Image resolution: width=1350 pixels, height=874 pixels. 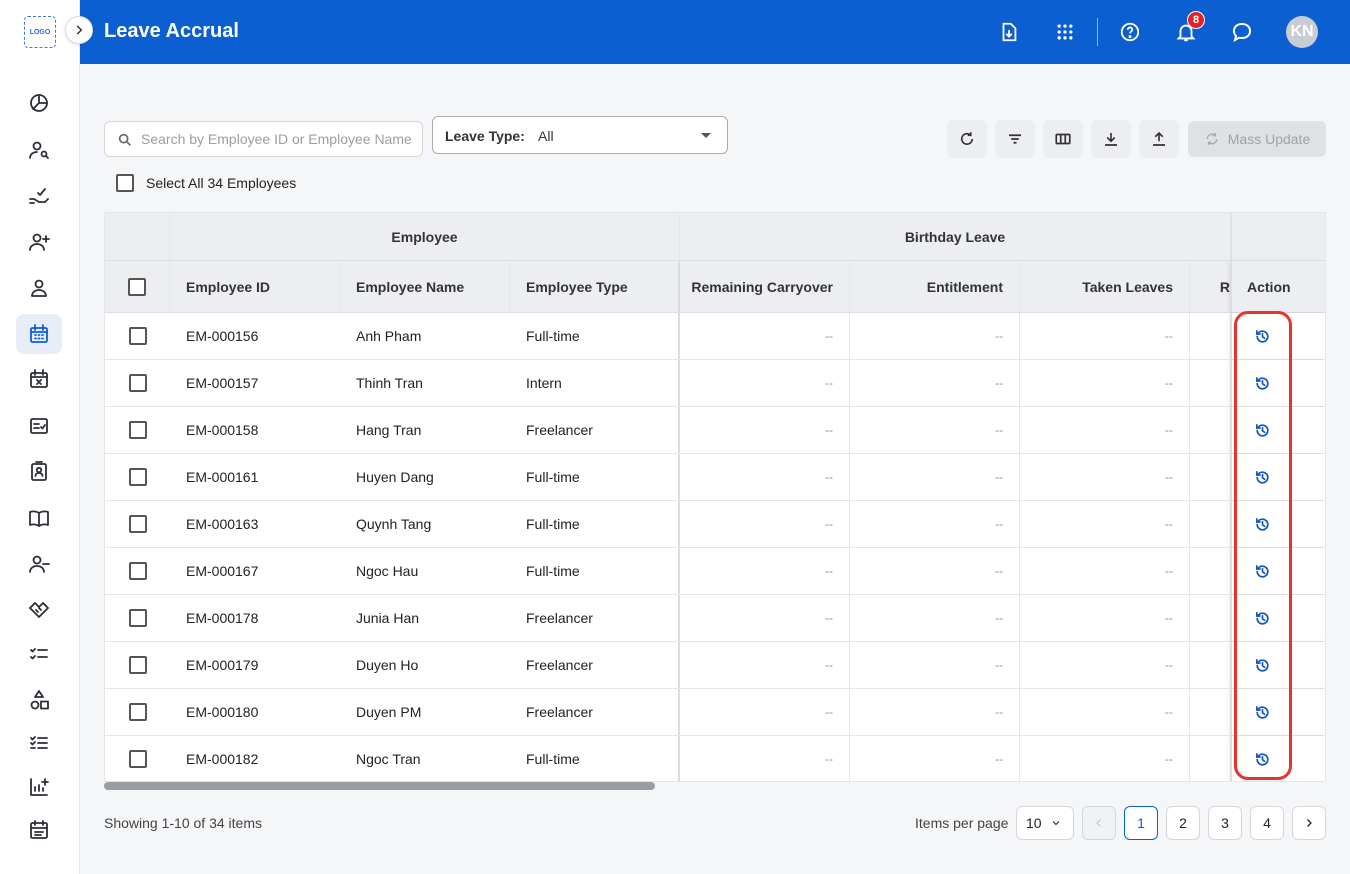 I want to click on refresh-button, so click(x=967, y=139).